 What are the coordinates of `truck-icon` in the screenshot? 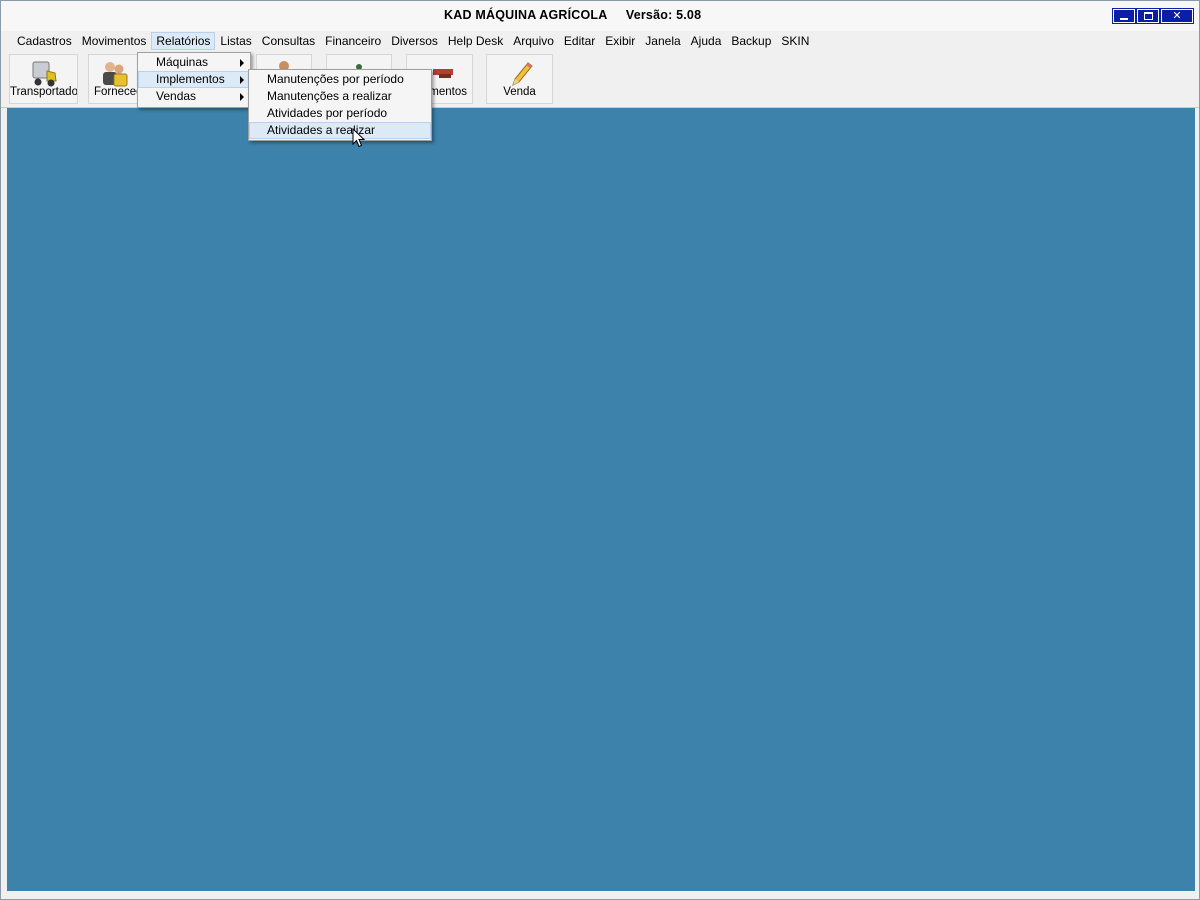 It's located at (44, 74).